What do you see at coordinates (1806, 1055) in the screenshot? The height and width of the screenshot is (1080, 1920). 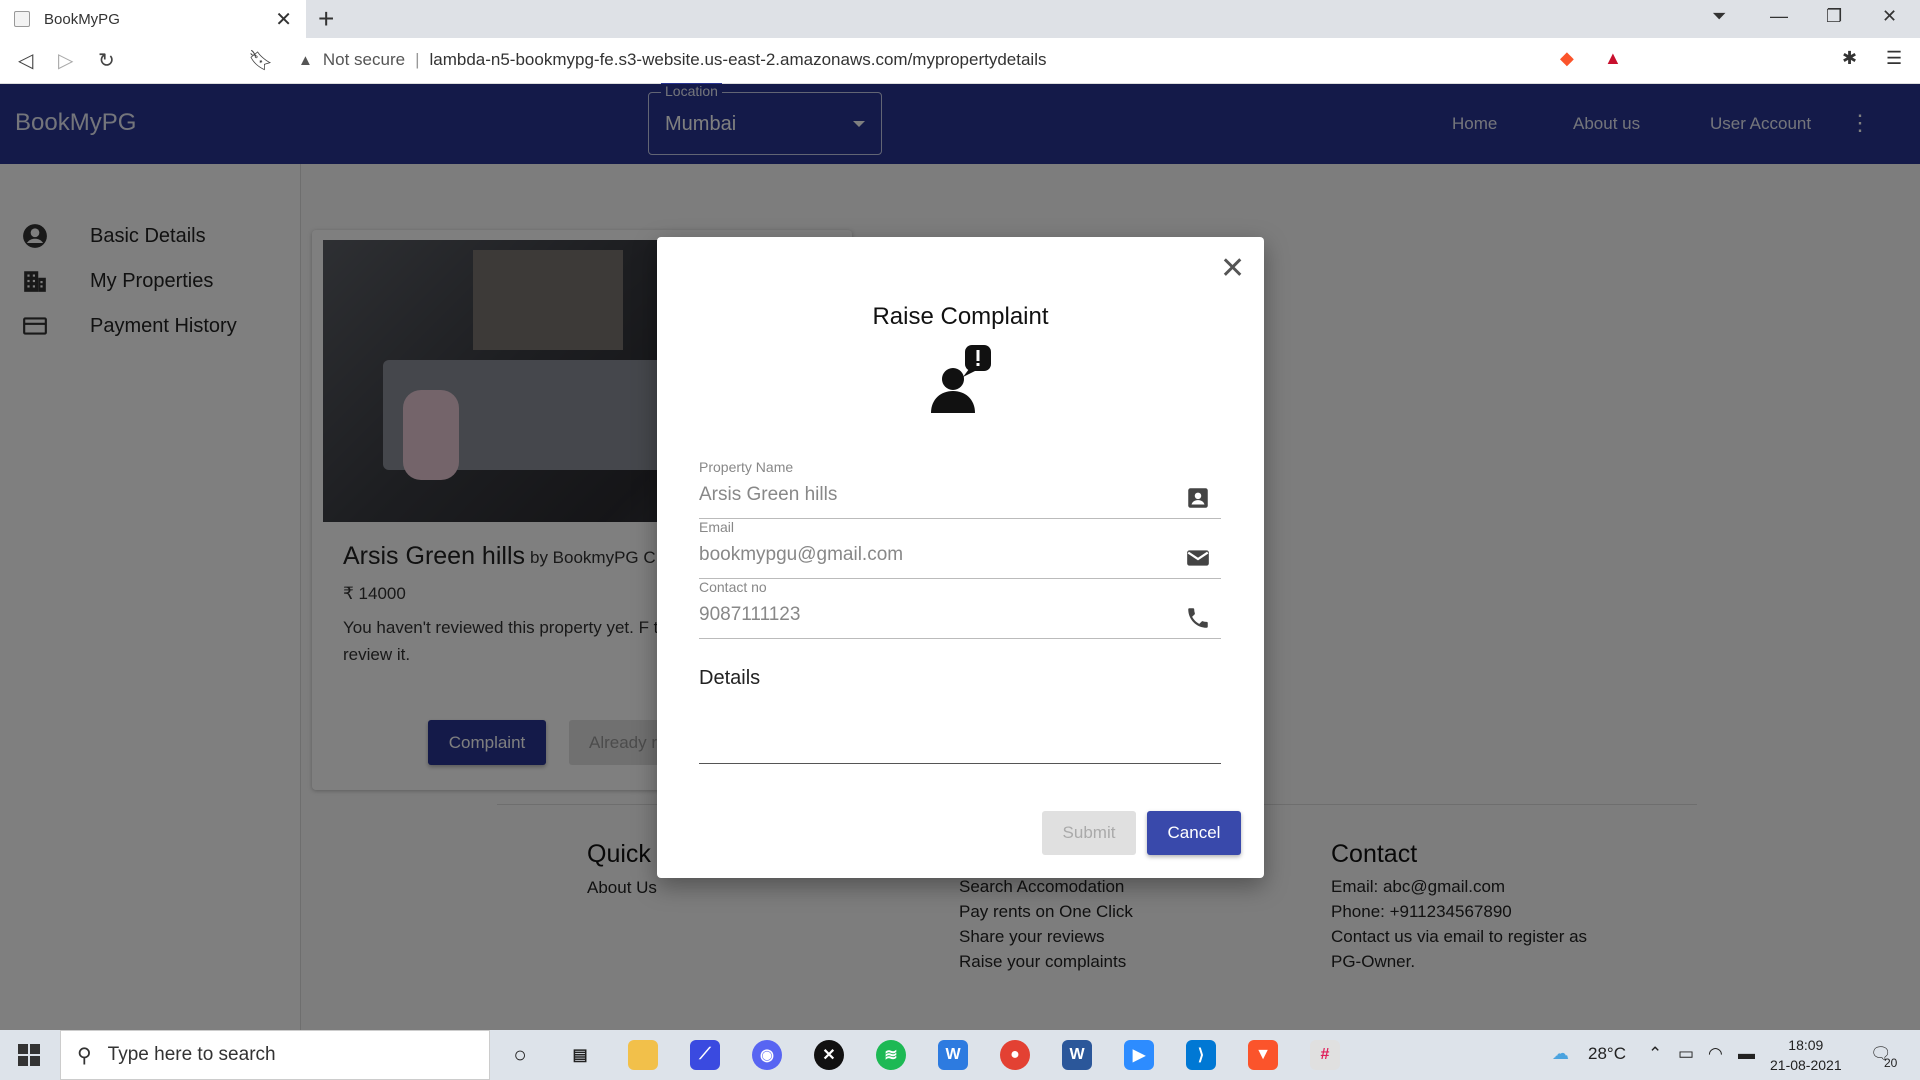 I see `system-clock: 18:09 21-08-2021` at bounding box center [1806, 1055].